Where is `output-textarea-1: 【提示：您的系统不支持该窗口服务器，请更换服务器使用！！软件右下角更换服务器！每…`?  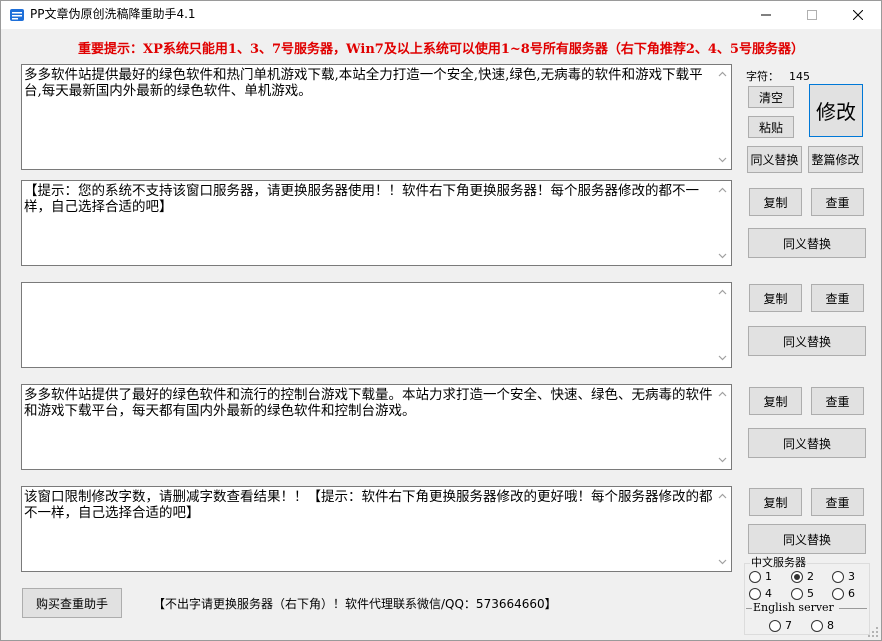
output-textarea-1: 【提示：您的系统不支持该窗口服务器，请更换服务器使用！！软件右下角更换服务器！每… is located at coordinates (376, 223).